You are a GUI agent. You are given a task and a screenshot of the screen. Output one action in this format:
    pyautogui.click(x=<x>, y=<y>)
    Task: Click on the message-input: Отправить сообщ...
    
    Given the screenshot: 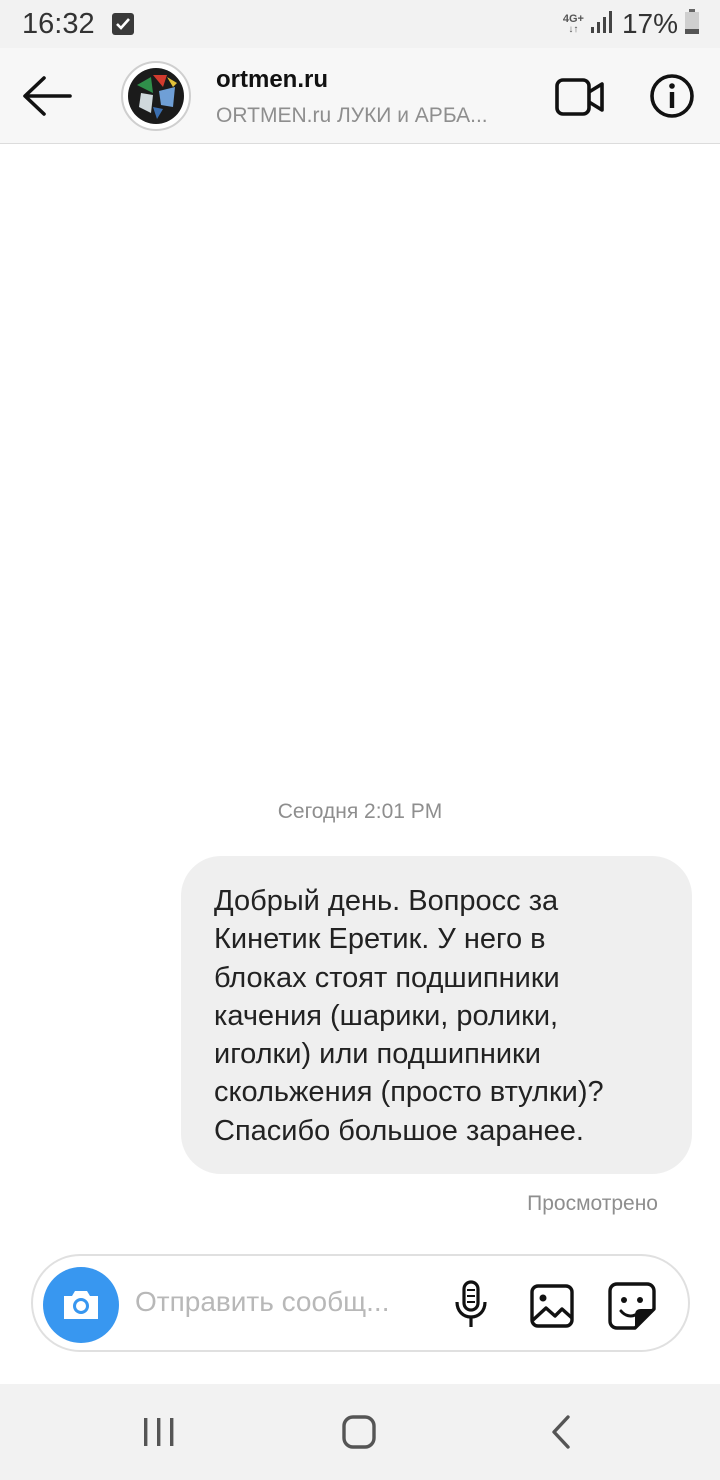 What is the action you would take?
    pyautogui.click(x=285, y=1302)
    